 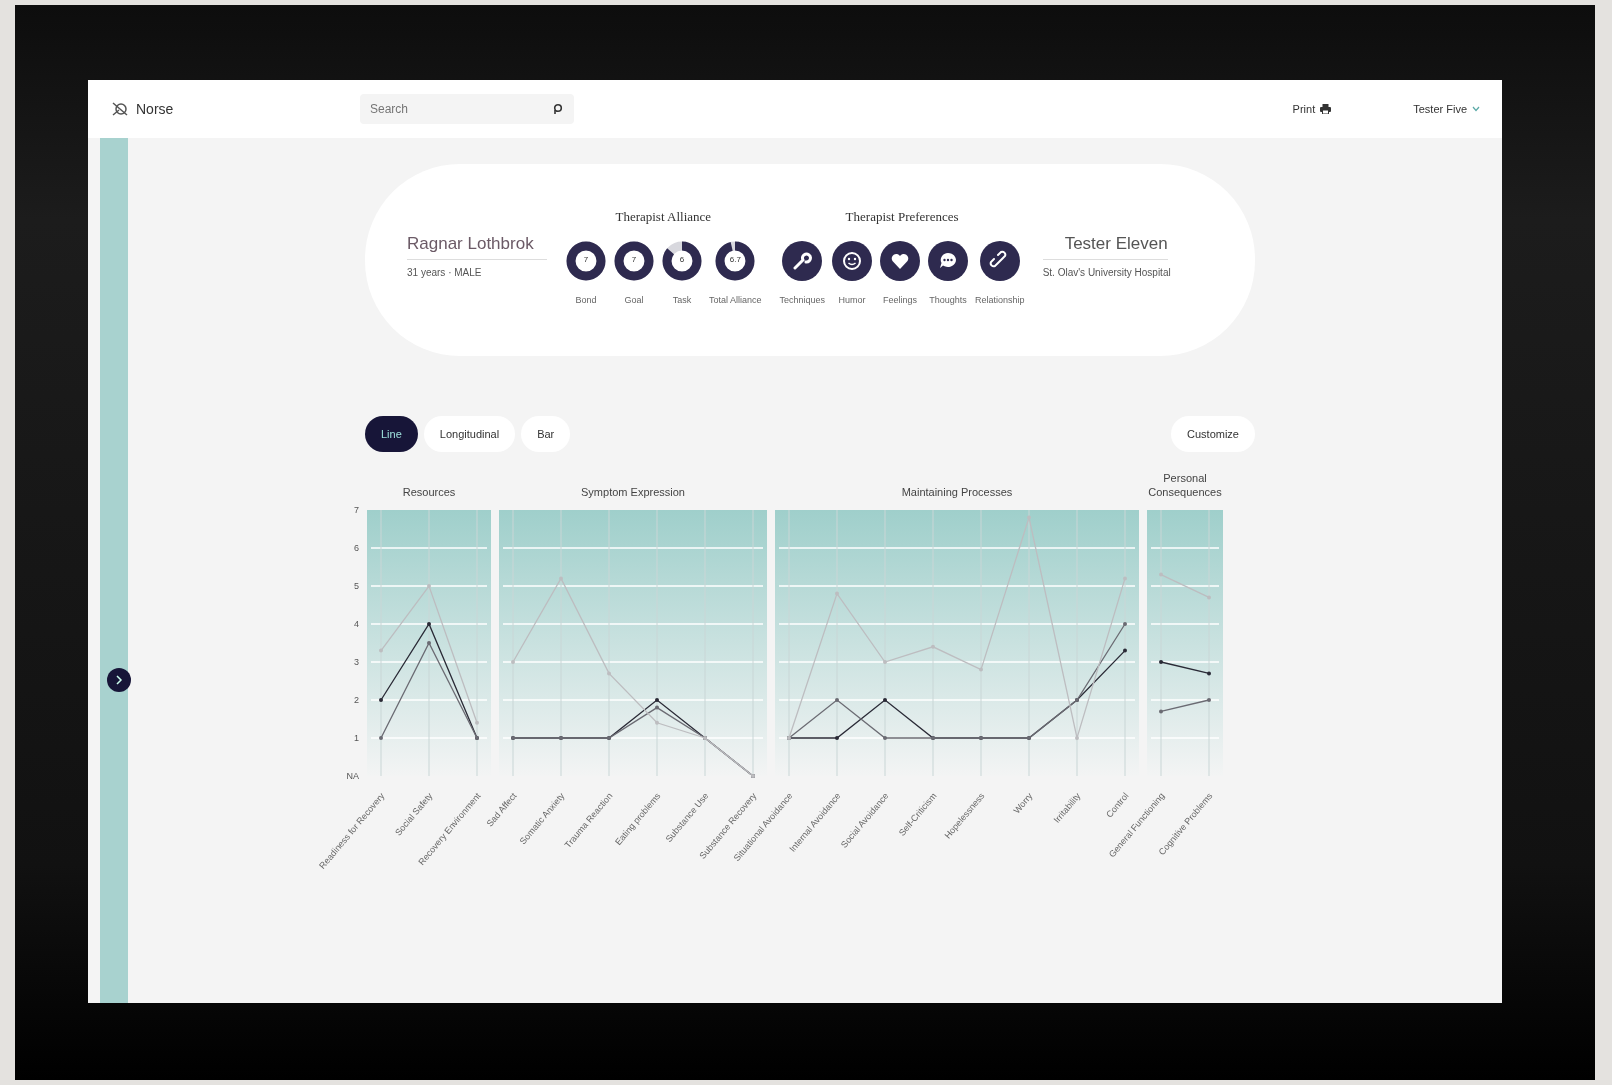 What do you see at coordinates (586, 300) in the screenshot?
I see `score-label: Bond` at bounding box center [586, 300].